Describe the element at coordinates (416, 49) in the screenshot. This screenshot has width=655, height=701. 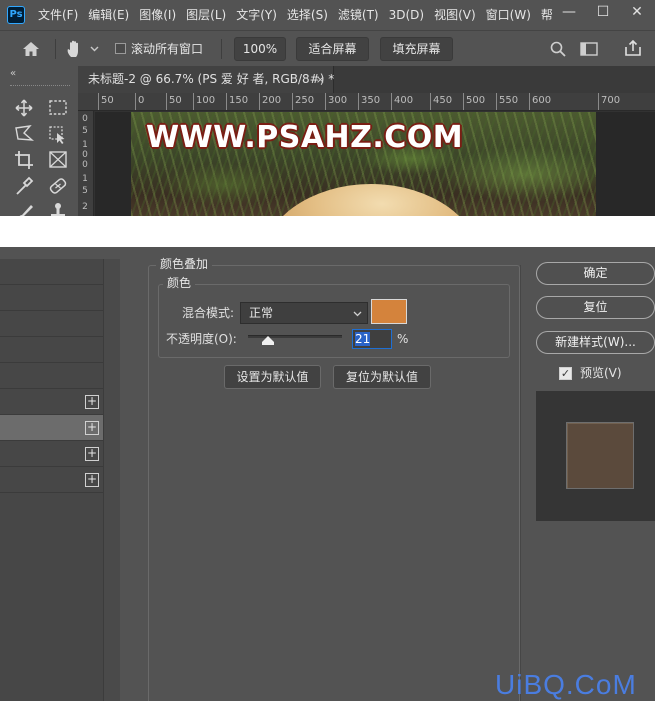
I see `fill-screen-button: 填充屏幕` at that location.